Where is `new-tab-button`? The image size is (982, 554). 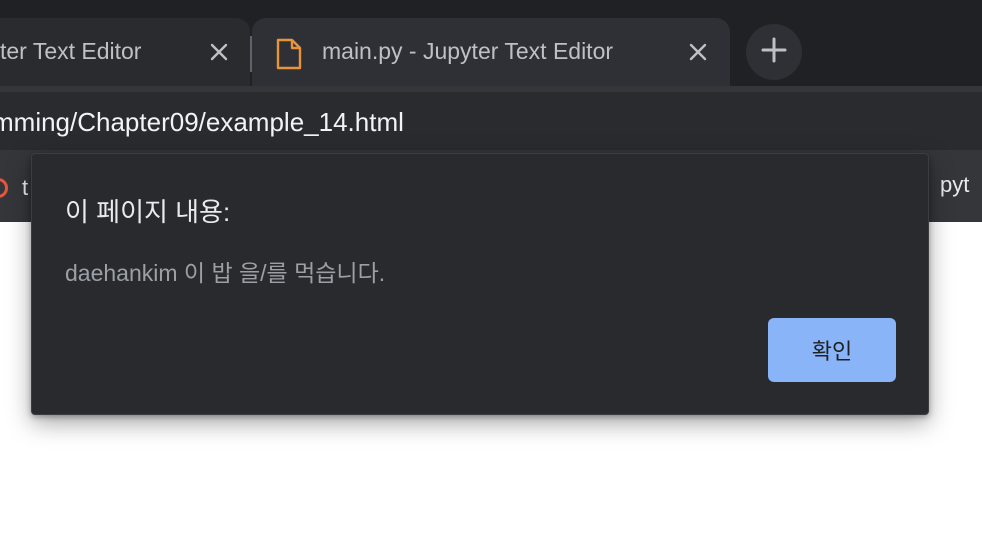 new-tab-button is located at coordinates (774, 52).